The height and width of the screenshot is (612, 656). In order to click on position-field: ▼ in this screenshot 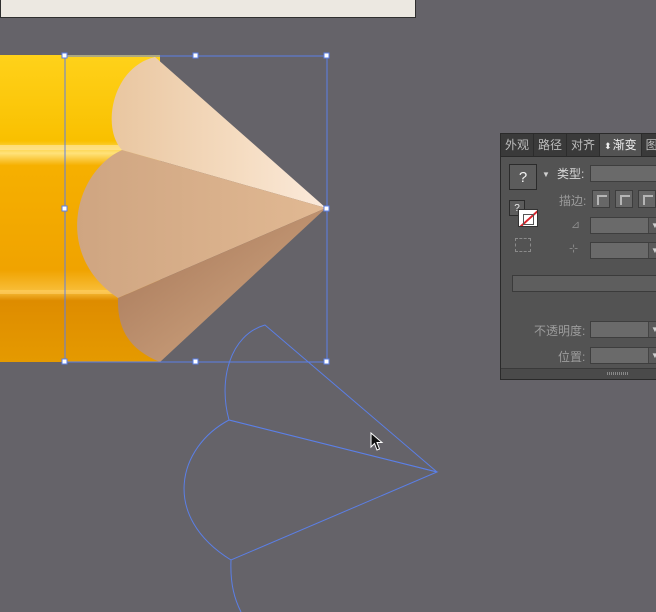, I will do `click(623, 355)`.